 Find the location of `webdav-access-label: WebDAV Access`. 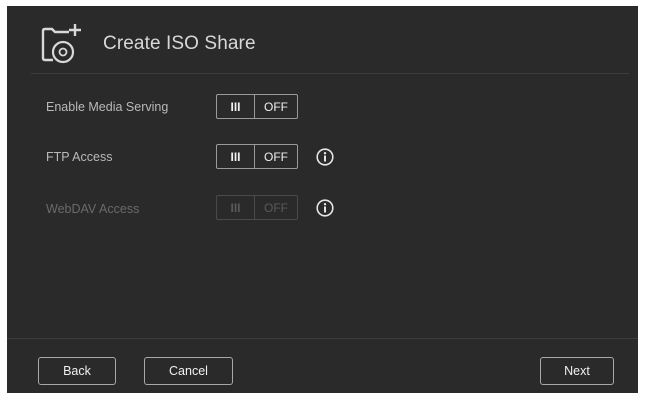

webdav-access-label: WebDAV Access is located at coordinates (93, 209).